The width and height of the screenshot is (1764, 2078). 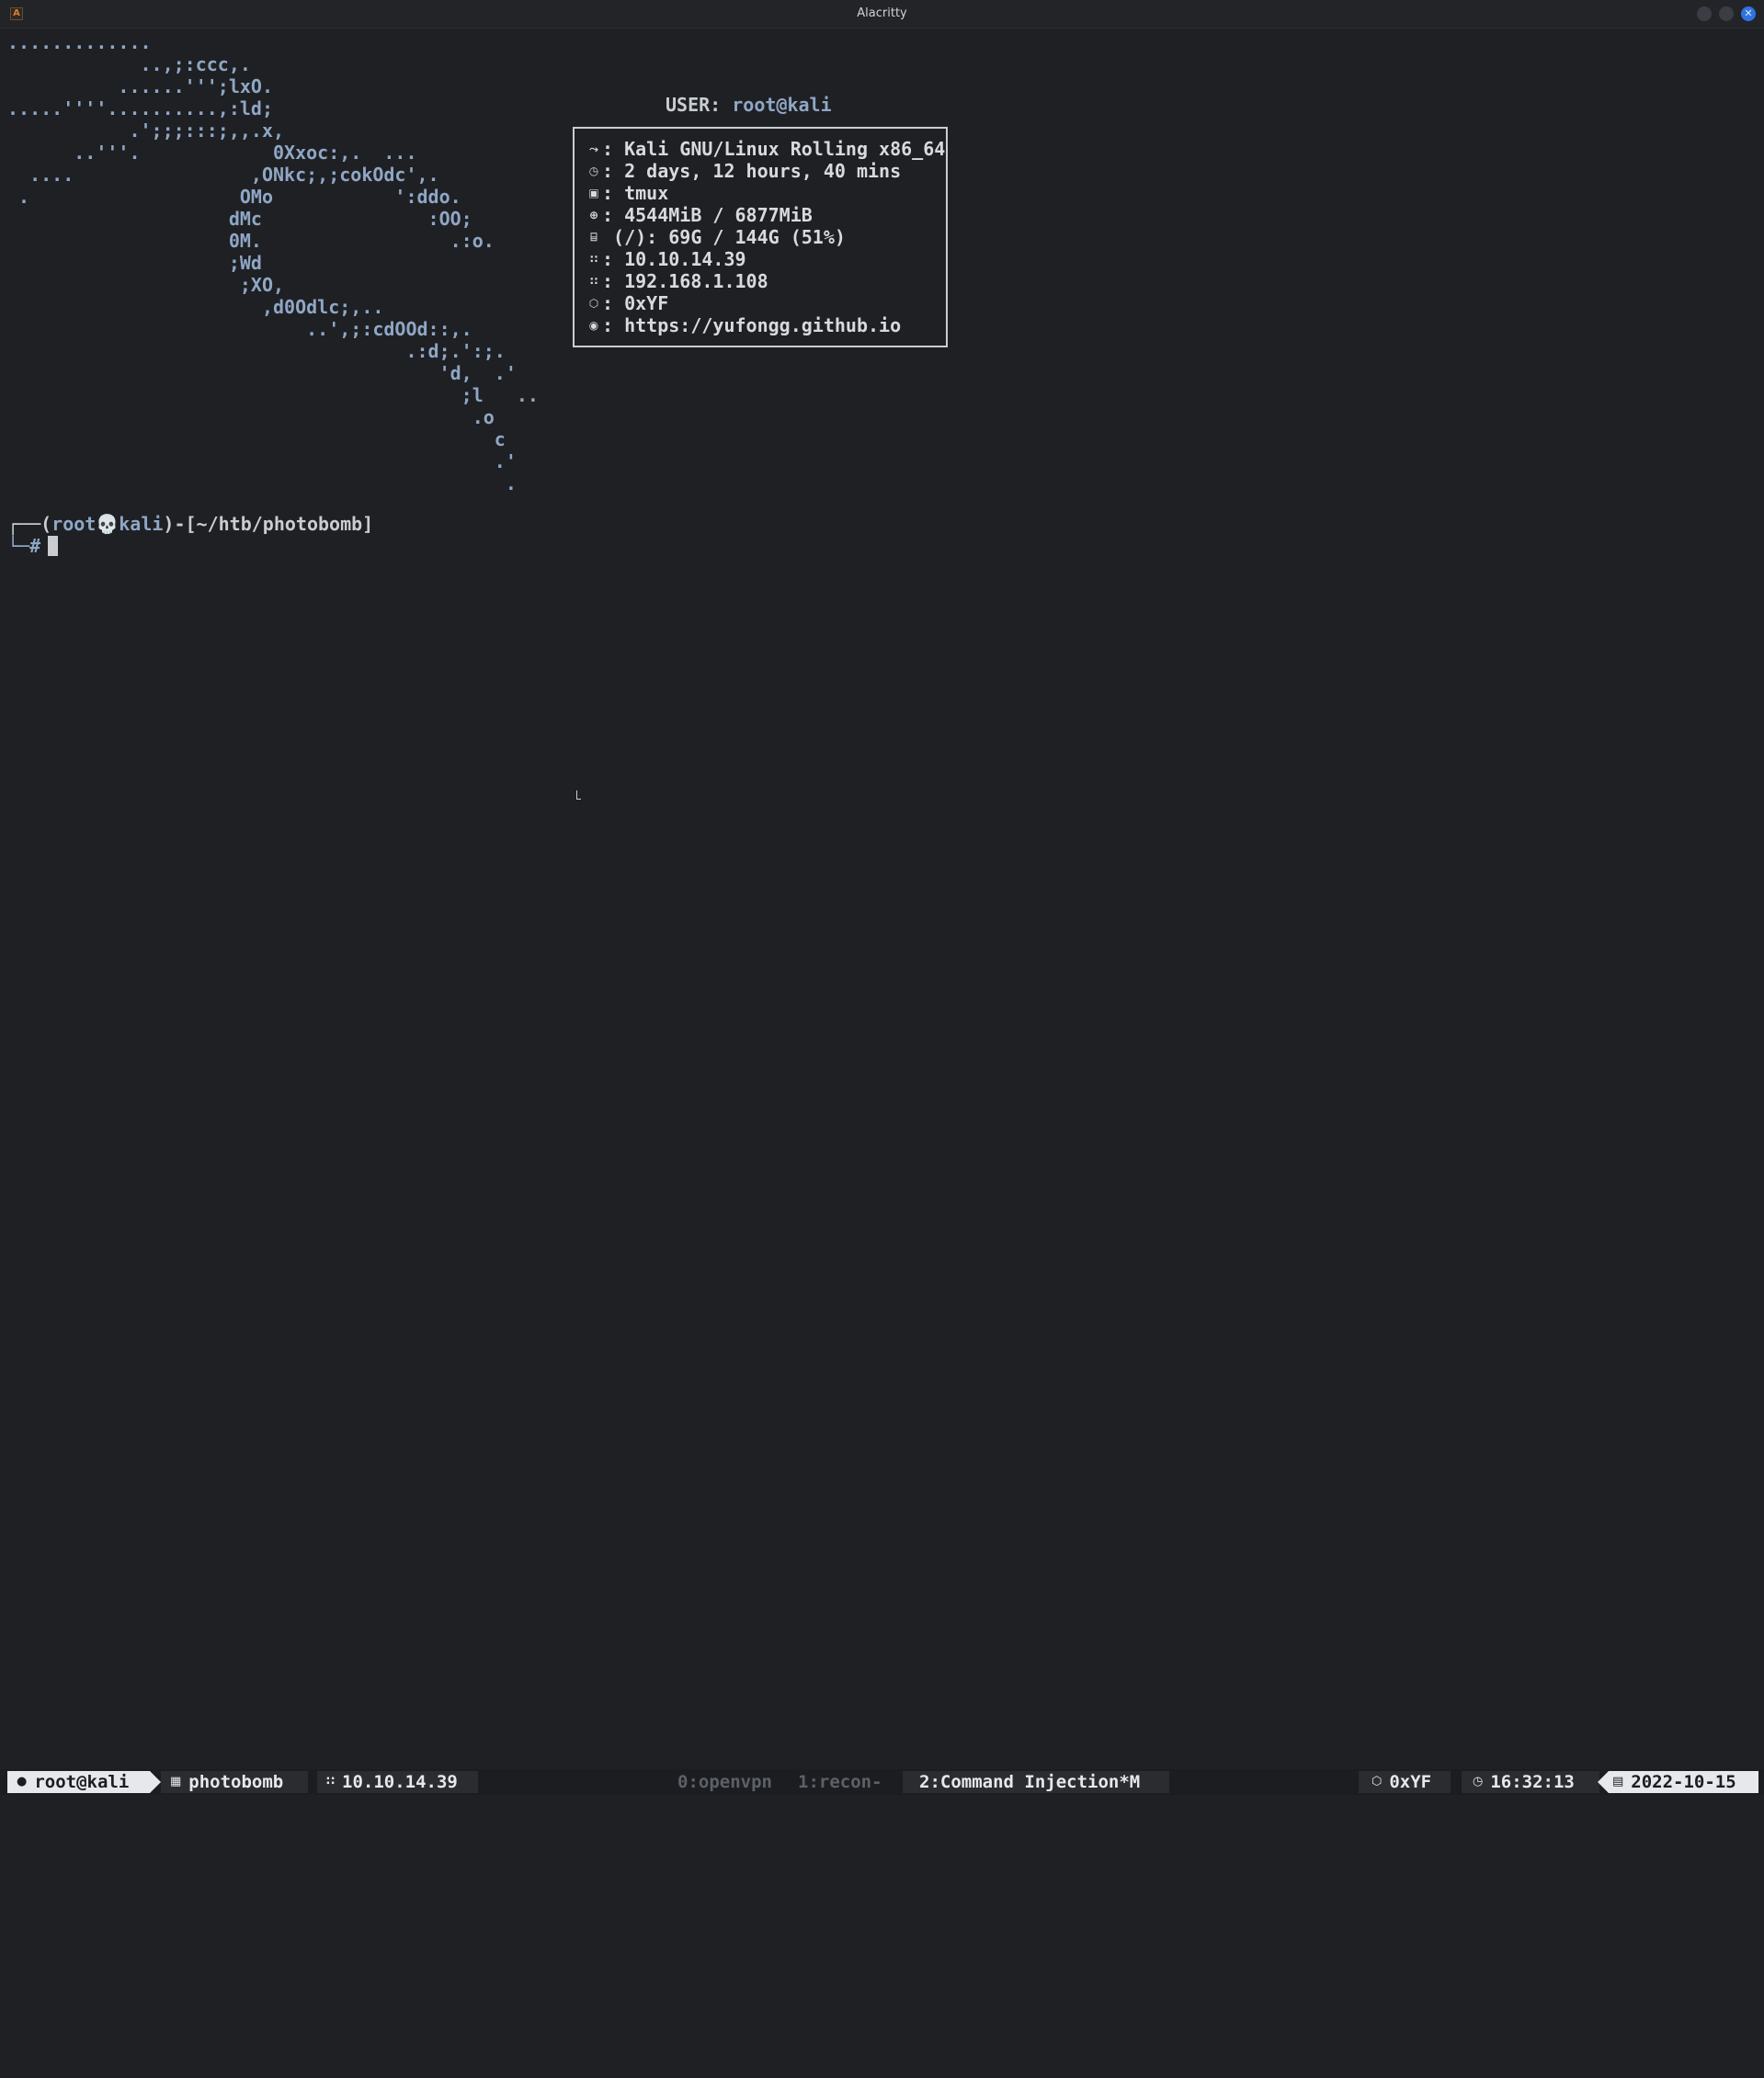 I want to click on box-bottom-border, so click(x=760, y=342).